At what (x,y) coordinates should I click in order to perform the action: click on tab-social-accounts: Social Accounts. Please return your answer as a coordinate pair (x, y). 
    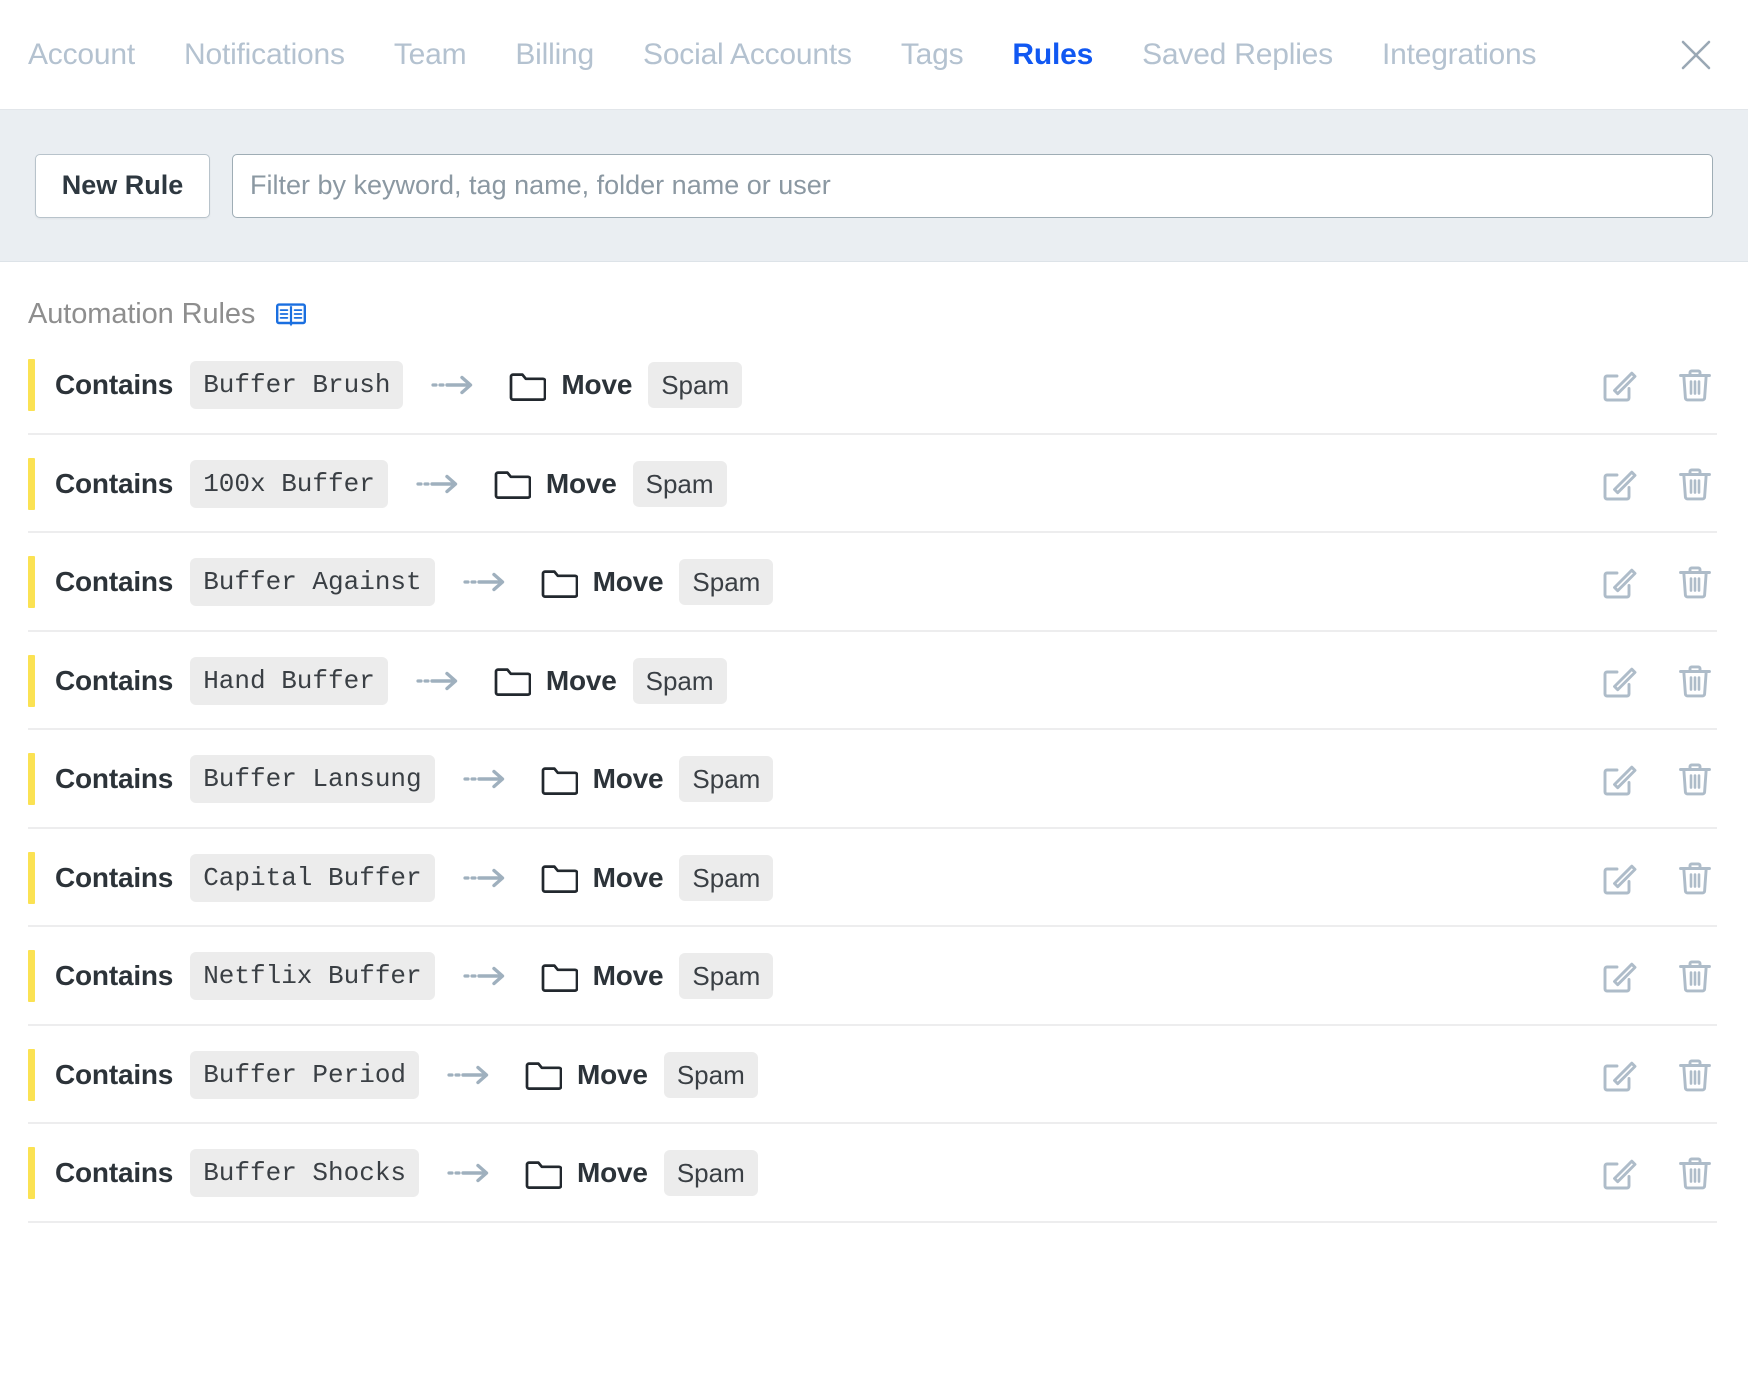
    Looking at the image, I should click on (747, 55).